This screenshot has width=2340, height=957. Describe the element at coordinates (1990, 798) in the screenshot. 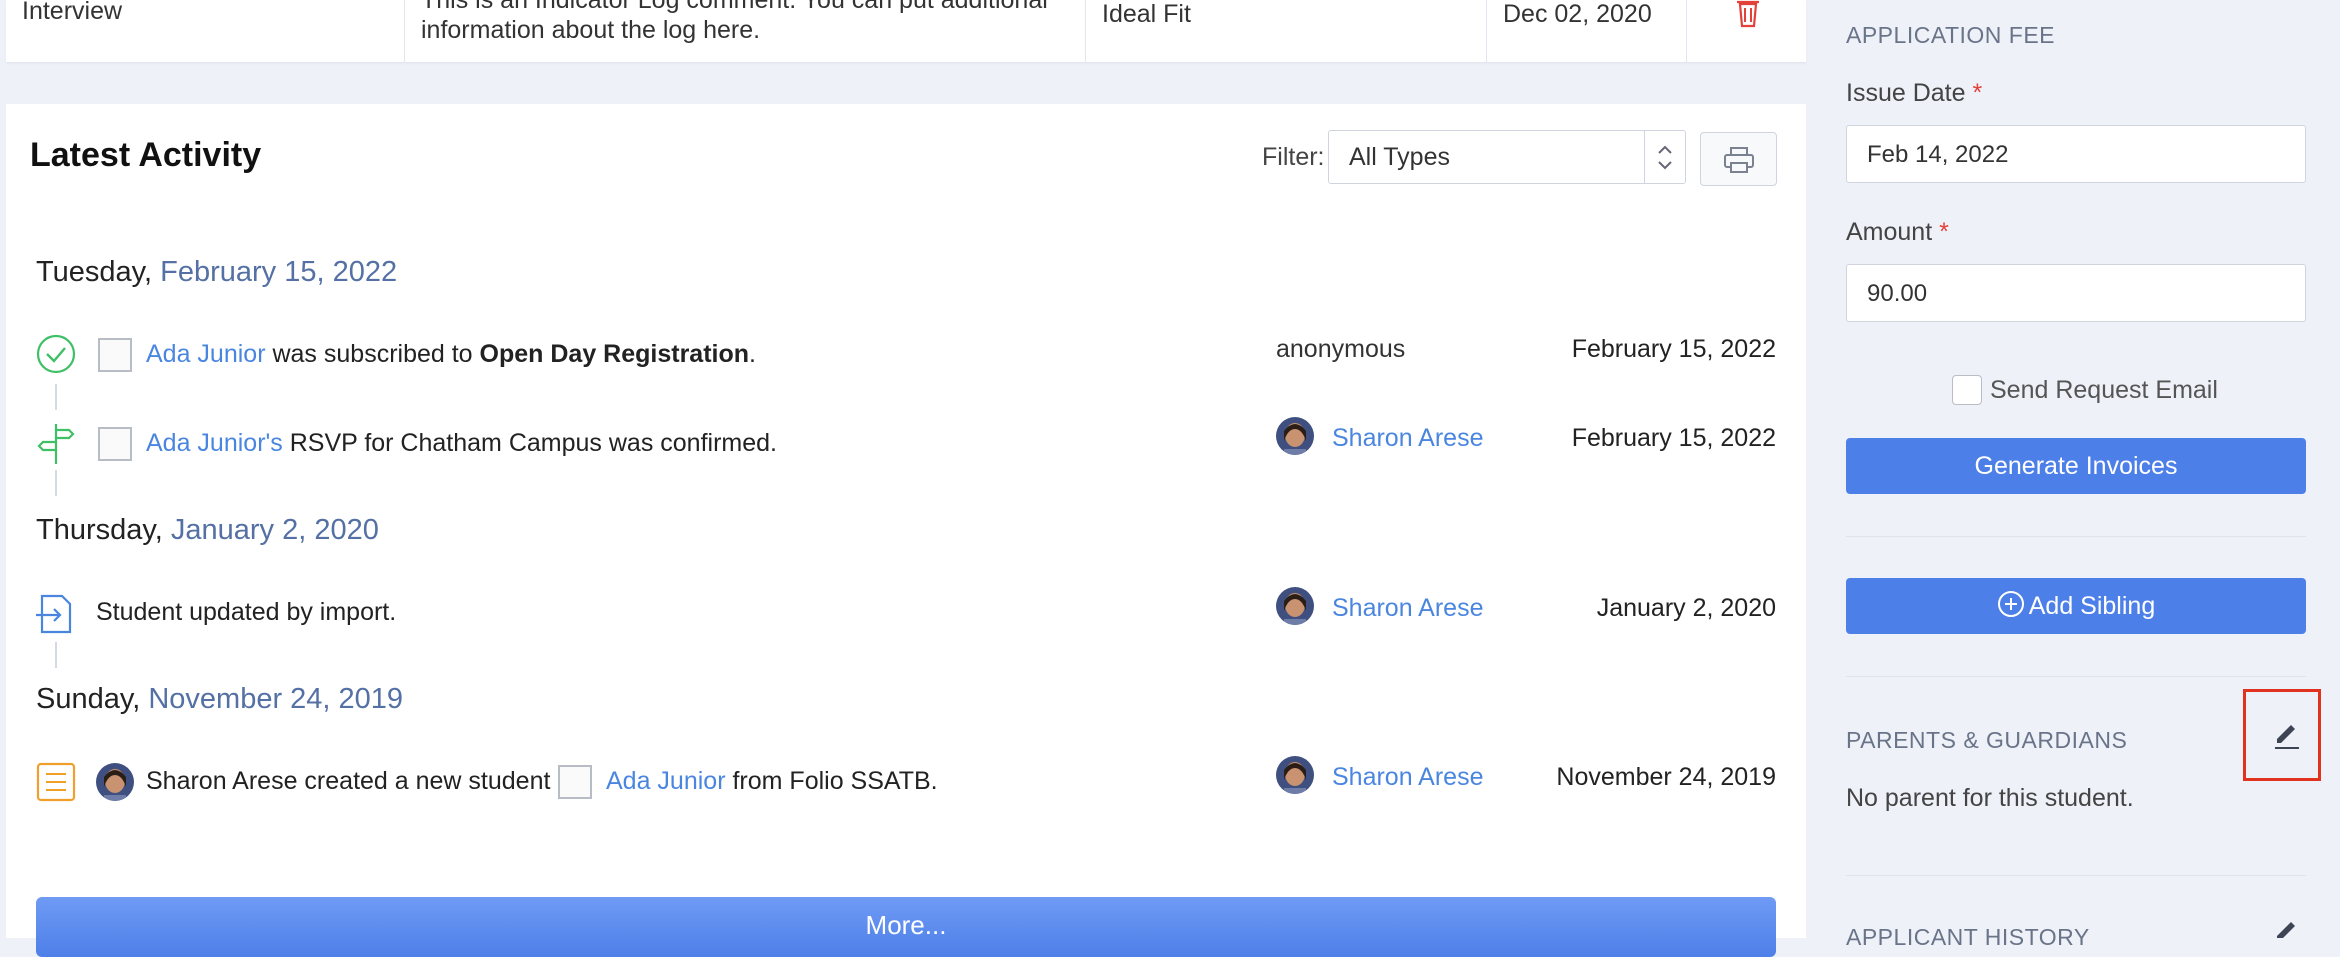

I see `no-parent-text: No parent for this student.` at that location.